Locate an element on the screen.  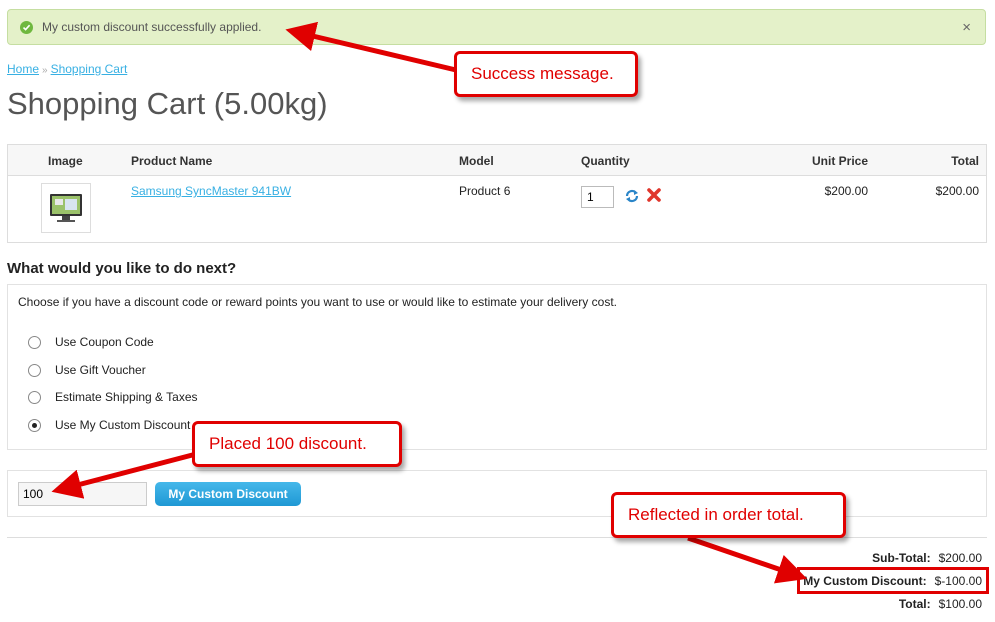
callout-reflected: Reflected in order total. is located at coordinates (728, 515).